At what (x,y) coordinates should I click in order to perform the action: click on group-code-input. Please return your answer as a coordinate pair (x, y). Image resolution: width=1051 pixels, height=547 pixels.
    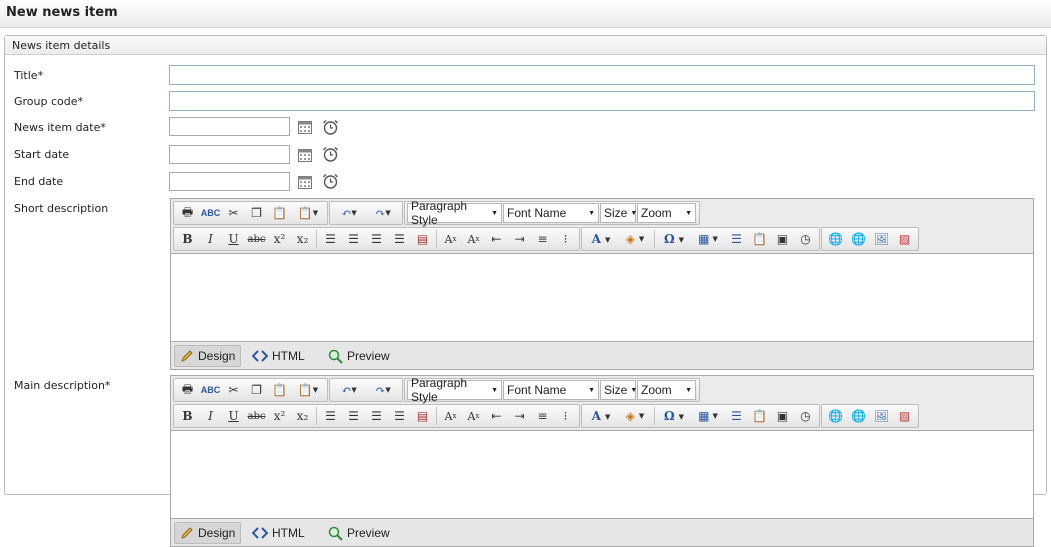
    Looking at the image, I should click on (602, 101).